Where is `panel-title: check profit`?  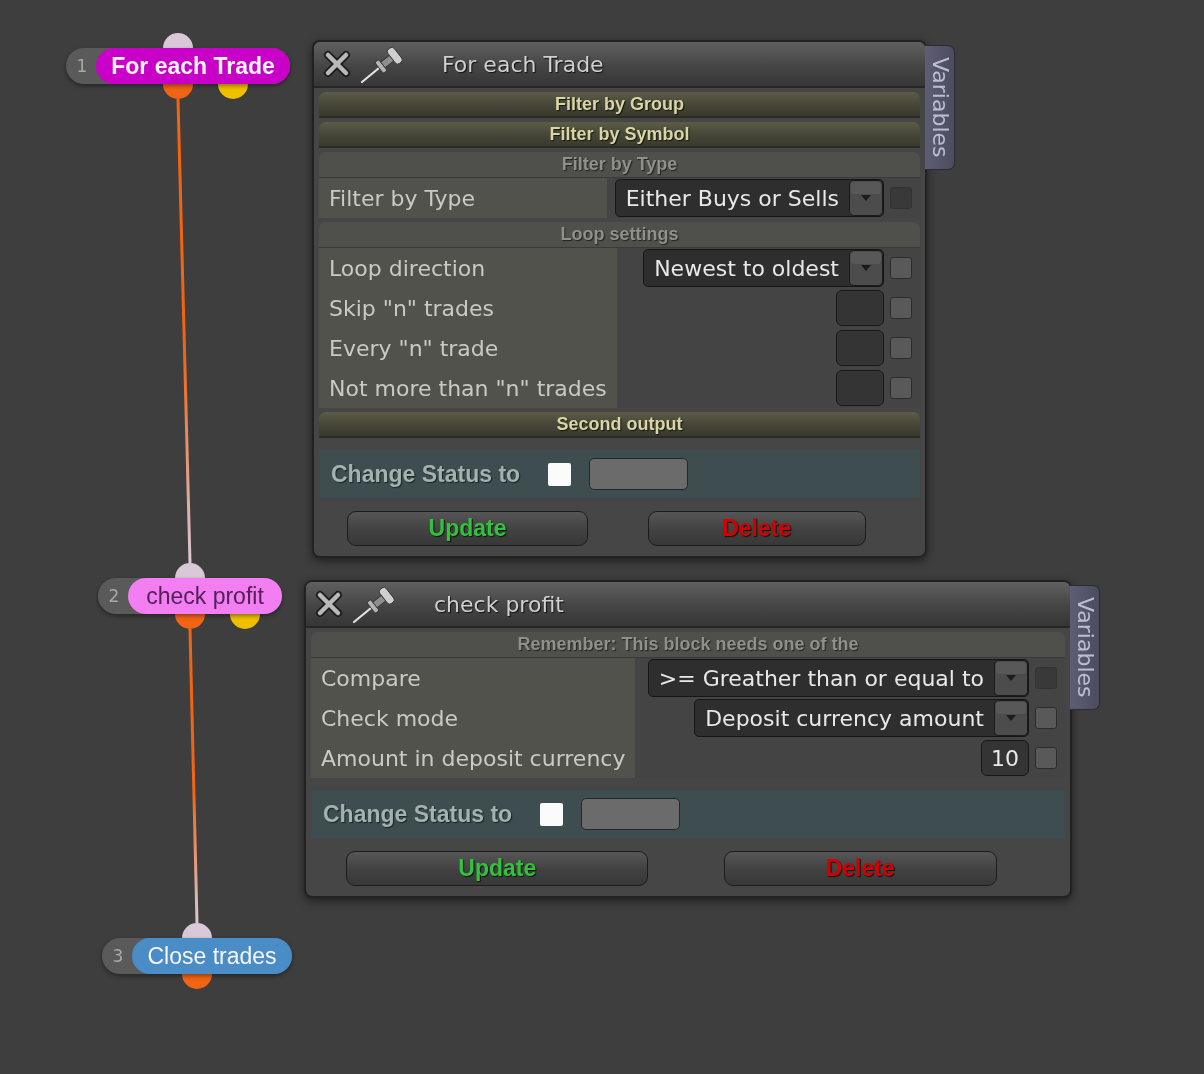
panel-title: check profit is located at coordinates (499, 604).